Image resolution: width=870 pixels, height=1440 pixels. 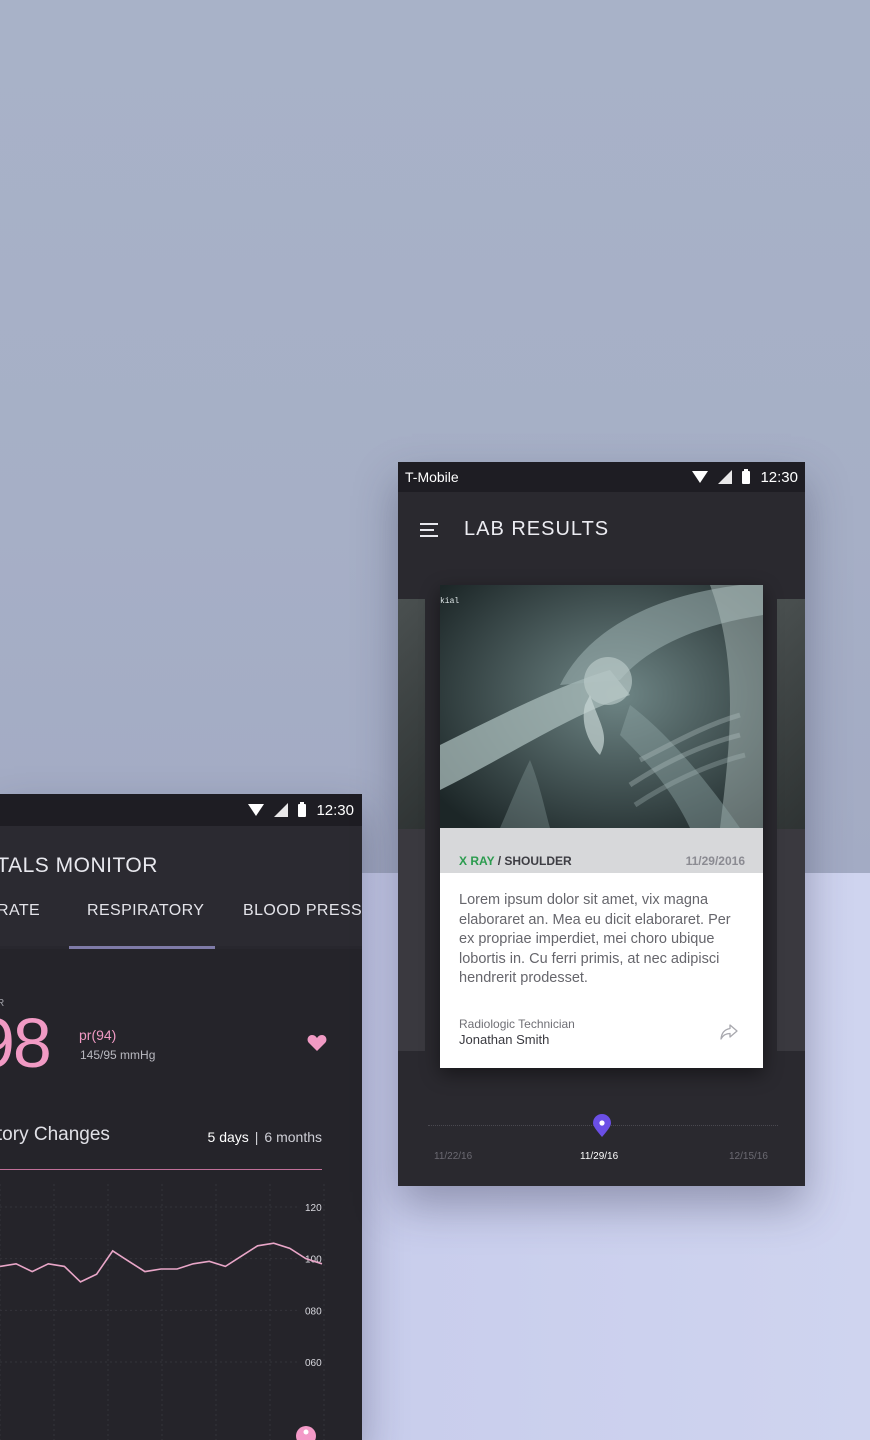 What do you see at coordinates (20, 911) in the screenshot?
I see `tab-rate: RATE` at bounding box center [20, 911].